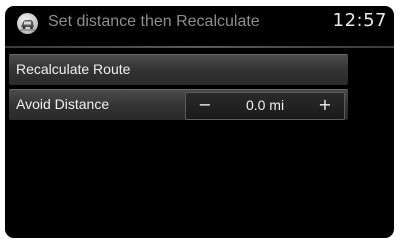 Image resolution: width=400 pixels, height=244 pixels. Describe the element at coordinates (178, 104) in the screenshot. I see `avoid-distance-row: Avoid Distance − 0.0 mi +` at that location.